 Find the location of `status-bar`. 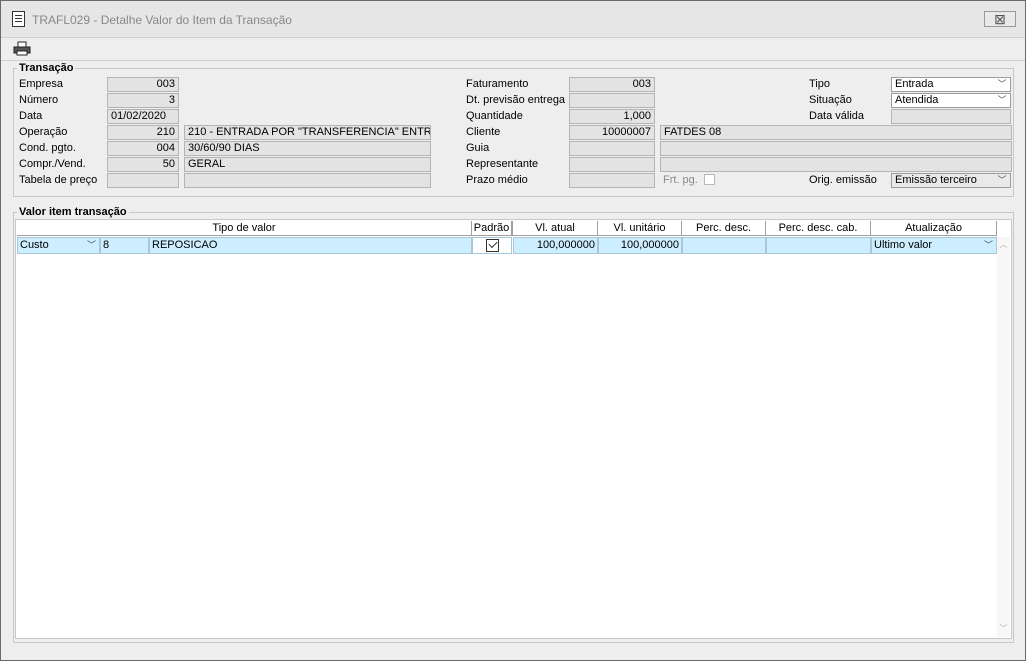

status-bar is located at coordinates (513, 653).